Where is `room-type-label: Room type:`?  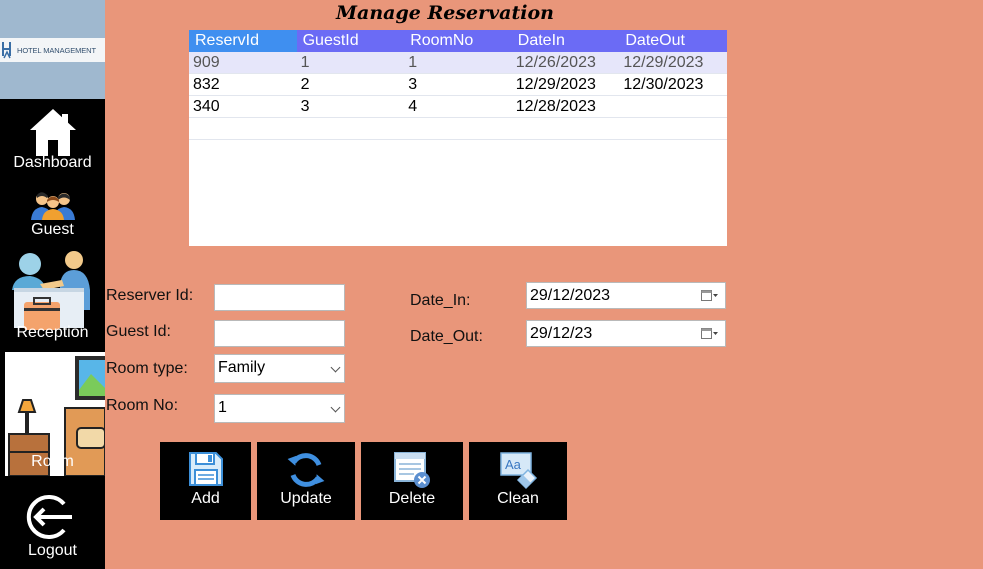 room-type-label: Room type: is located at coordinates (147, 368).